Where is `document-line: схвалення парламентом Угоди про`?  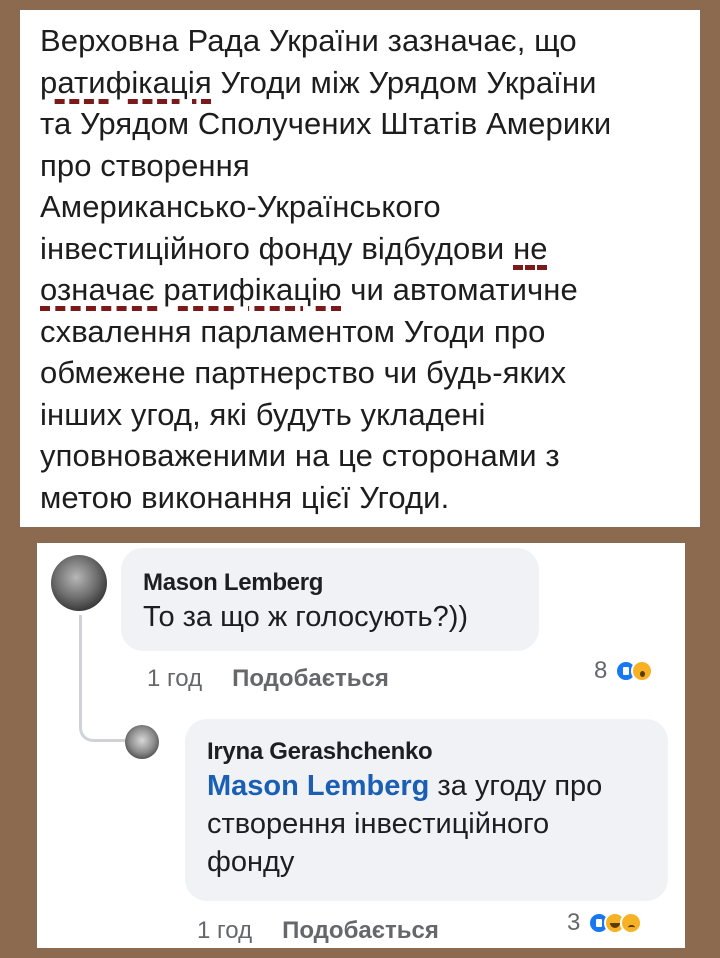 document-line: схвалення парламентом Угоди про is located at coordinates (293, 331).